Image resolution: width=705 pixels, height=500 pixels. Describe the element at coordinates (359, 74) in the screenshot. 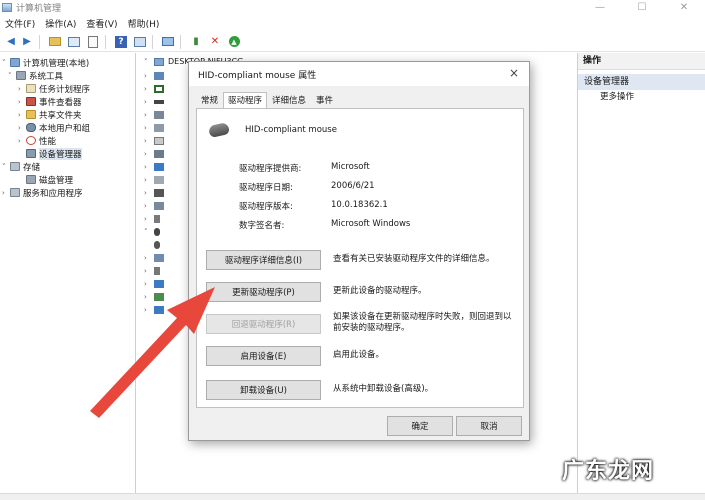

I see `dialog-title-bar: HID-compliant mouse 属性 ×` at that location.